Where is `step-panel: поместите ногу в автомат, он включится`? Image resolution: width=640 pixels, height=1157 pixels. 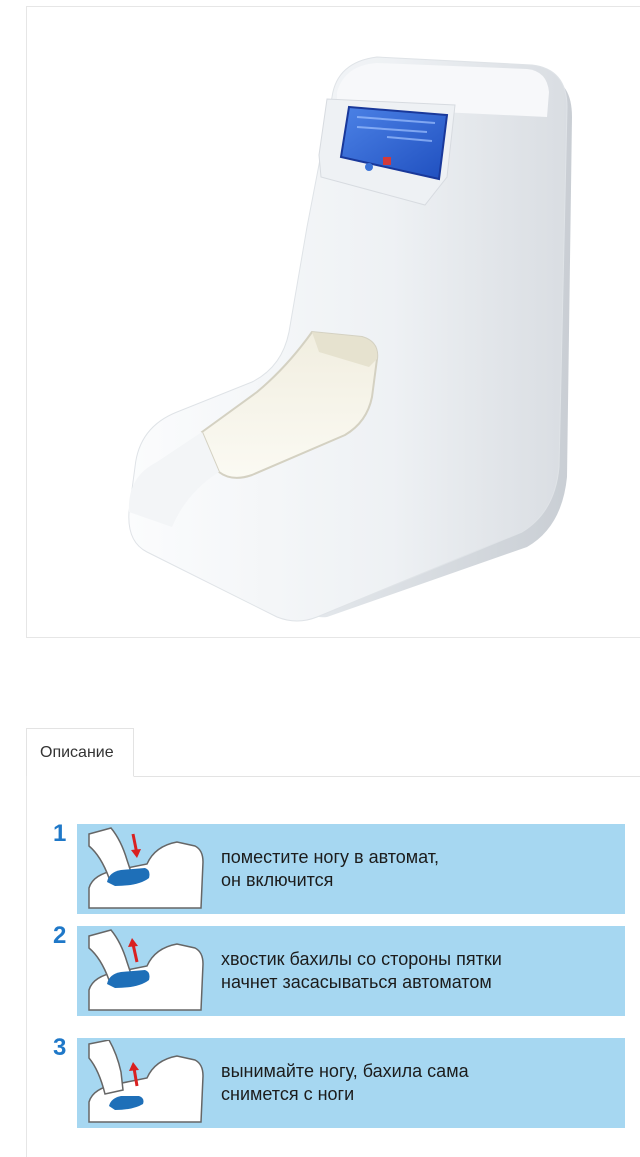 step-panel: поместите ногу в автомат, он включится is located at coordinates (351, 869).